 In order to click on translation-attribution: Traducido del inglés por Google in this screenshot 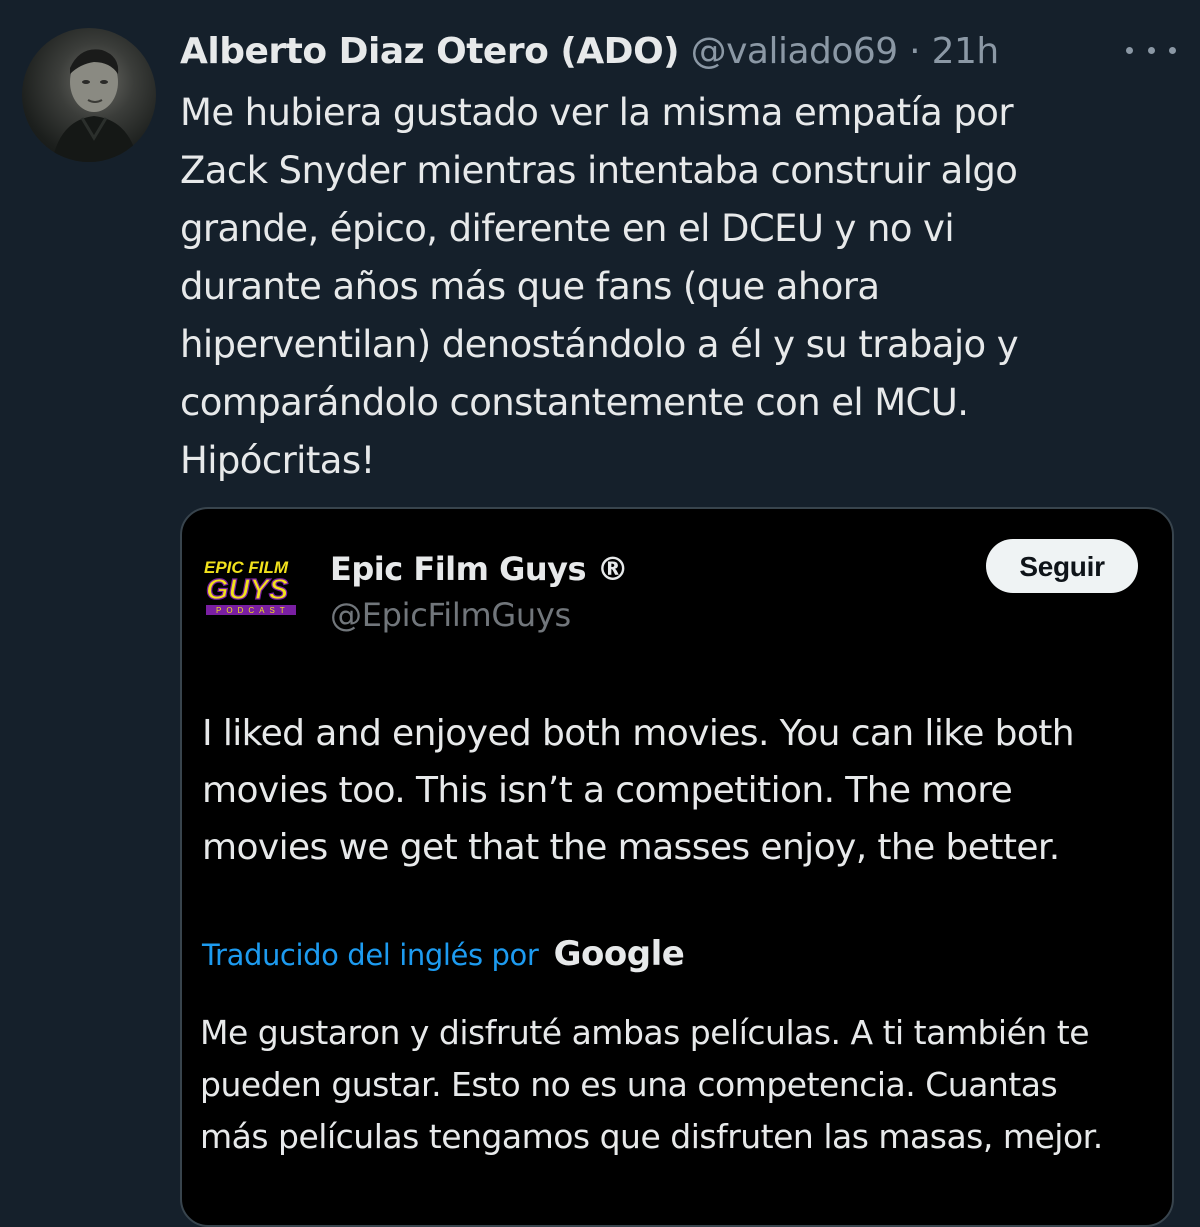, I will do `click(443, 954)`.